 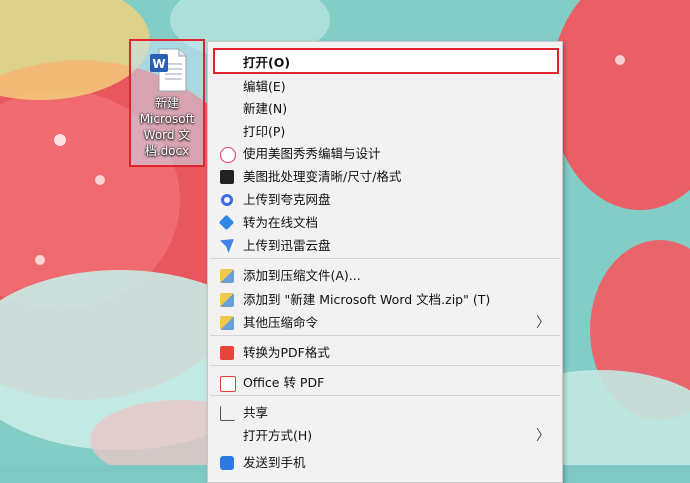 What do you see at coordinates (264, 131) in the screenshot?
I see `menu-item-label: 打印(P)` at bounding box center [264, 131].